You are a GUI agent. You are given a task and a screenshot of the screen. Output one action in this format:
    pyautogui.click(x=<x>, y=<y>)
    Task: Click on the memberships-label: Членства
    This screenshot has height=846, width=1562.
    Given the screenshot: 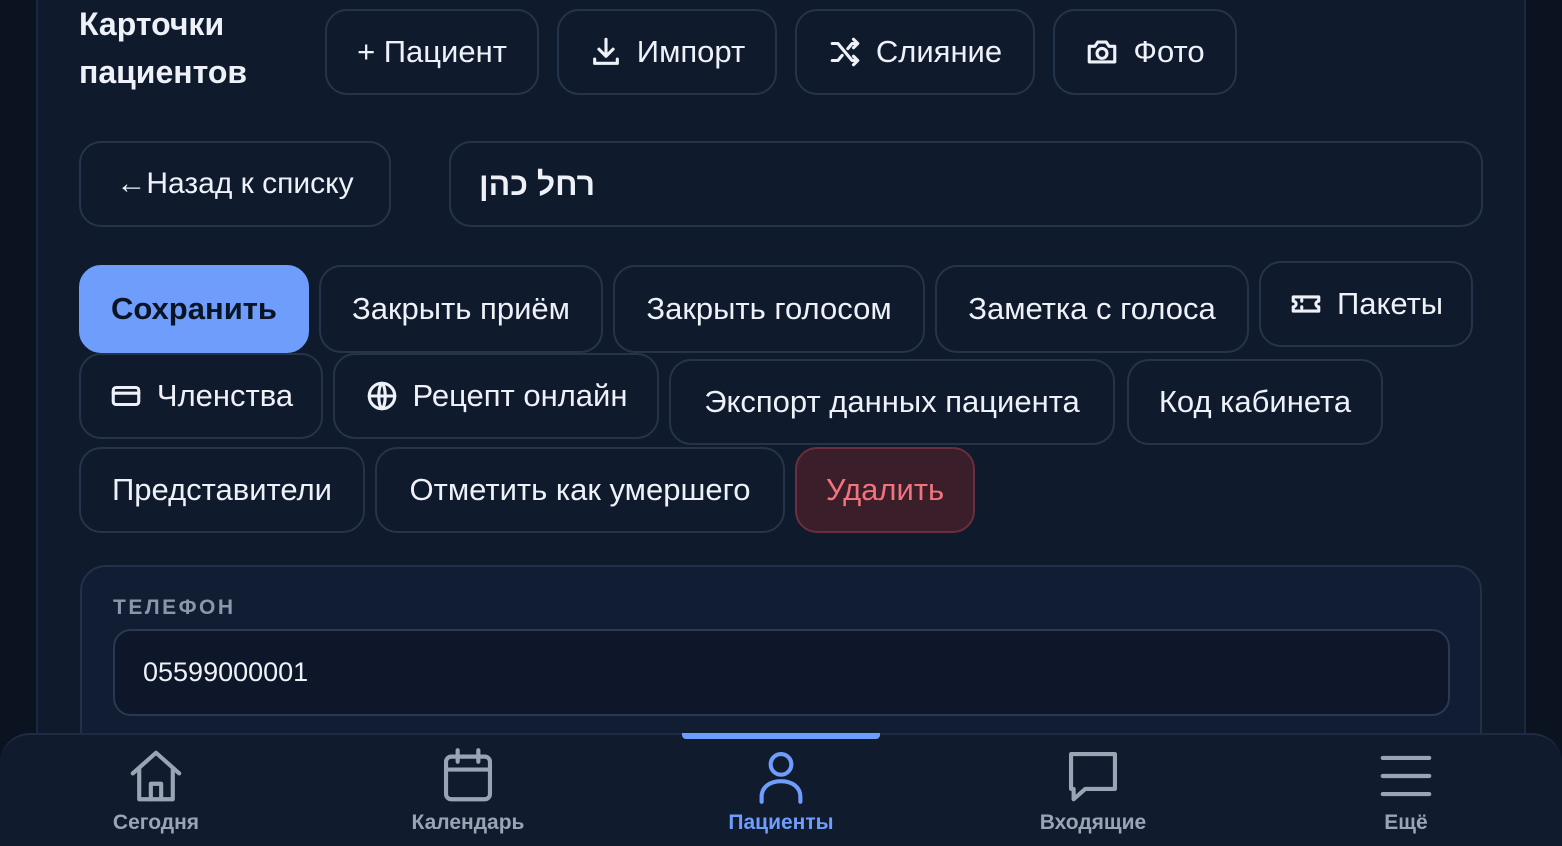 What is the action you would take?
    pyautogui.click(x=225, y=395)
    